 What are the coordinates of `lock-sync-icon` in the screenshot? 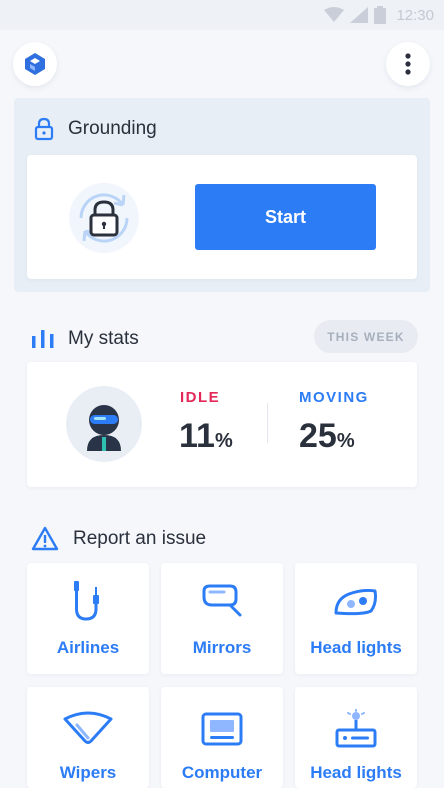 It's located at (104, 218).